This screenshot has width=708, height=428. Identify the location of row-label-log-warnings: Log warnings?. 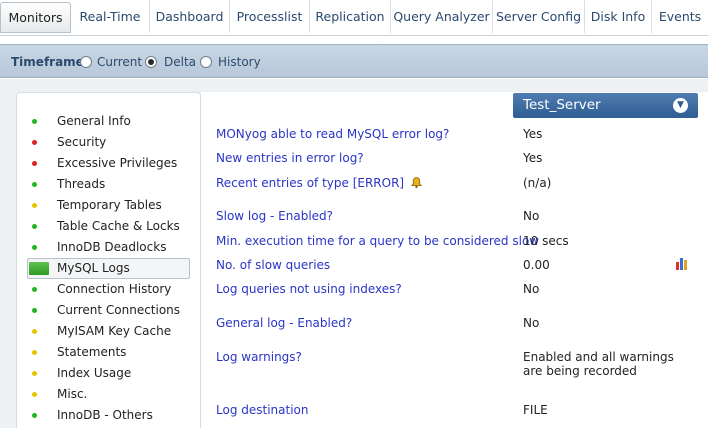
(259, 357).